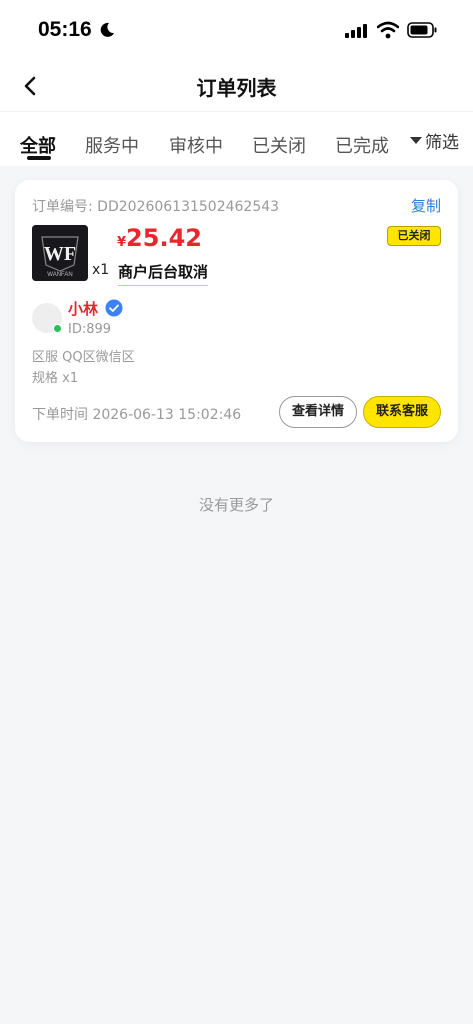 The height and width of the screenshot is (1024, 473). What do you see at coordinates (318, 412) in the screenshot?
I see `view-details-button: 查看详情` at bounding box center [318, 412].